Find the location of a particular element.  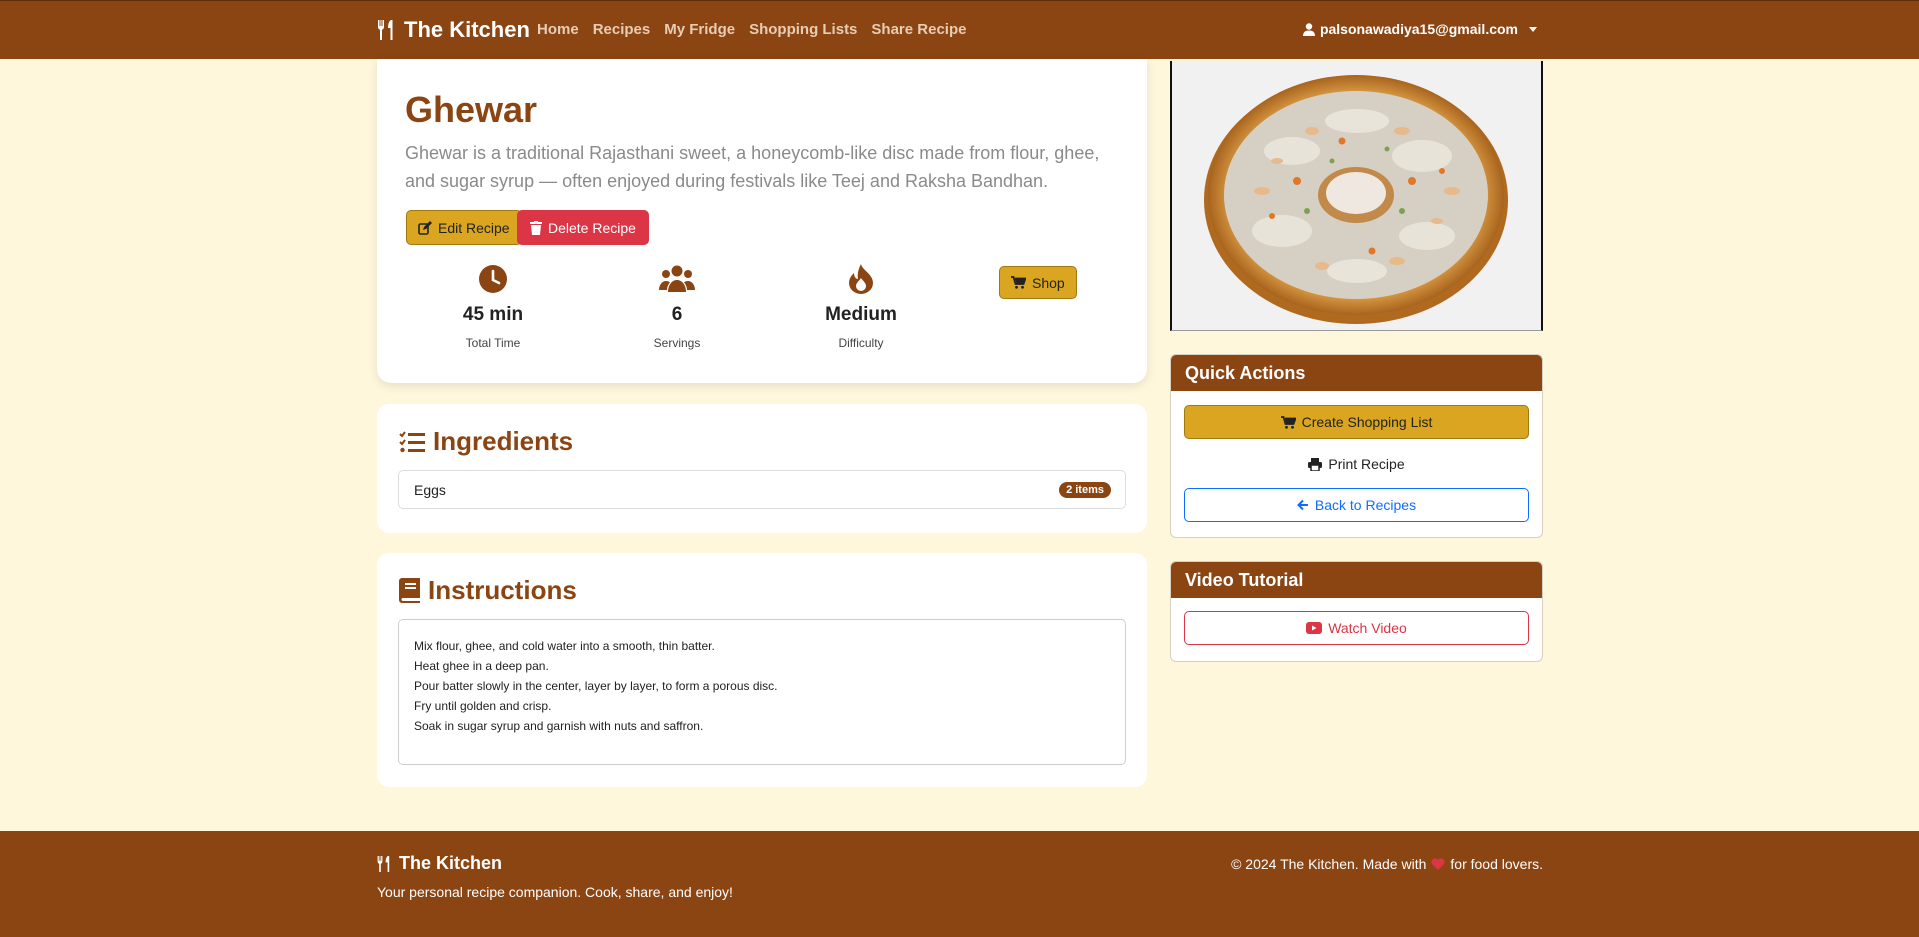

clock-icon is located at coordinates (493, 280).